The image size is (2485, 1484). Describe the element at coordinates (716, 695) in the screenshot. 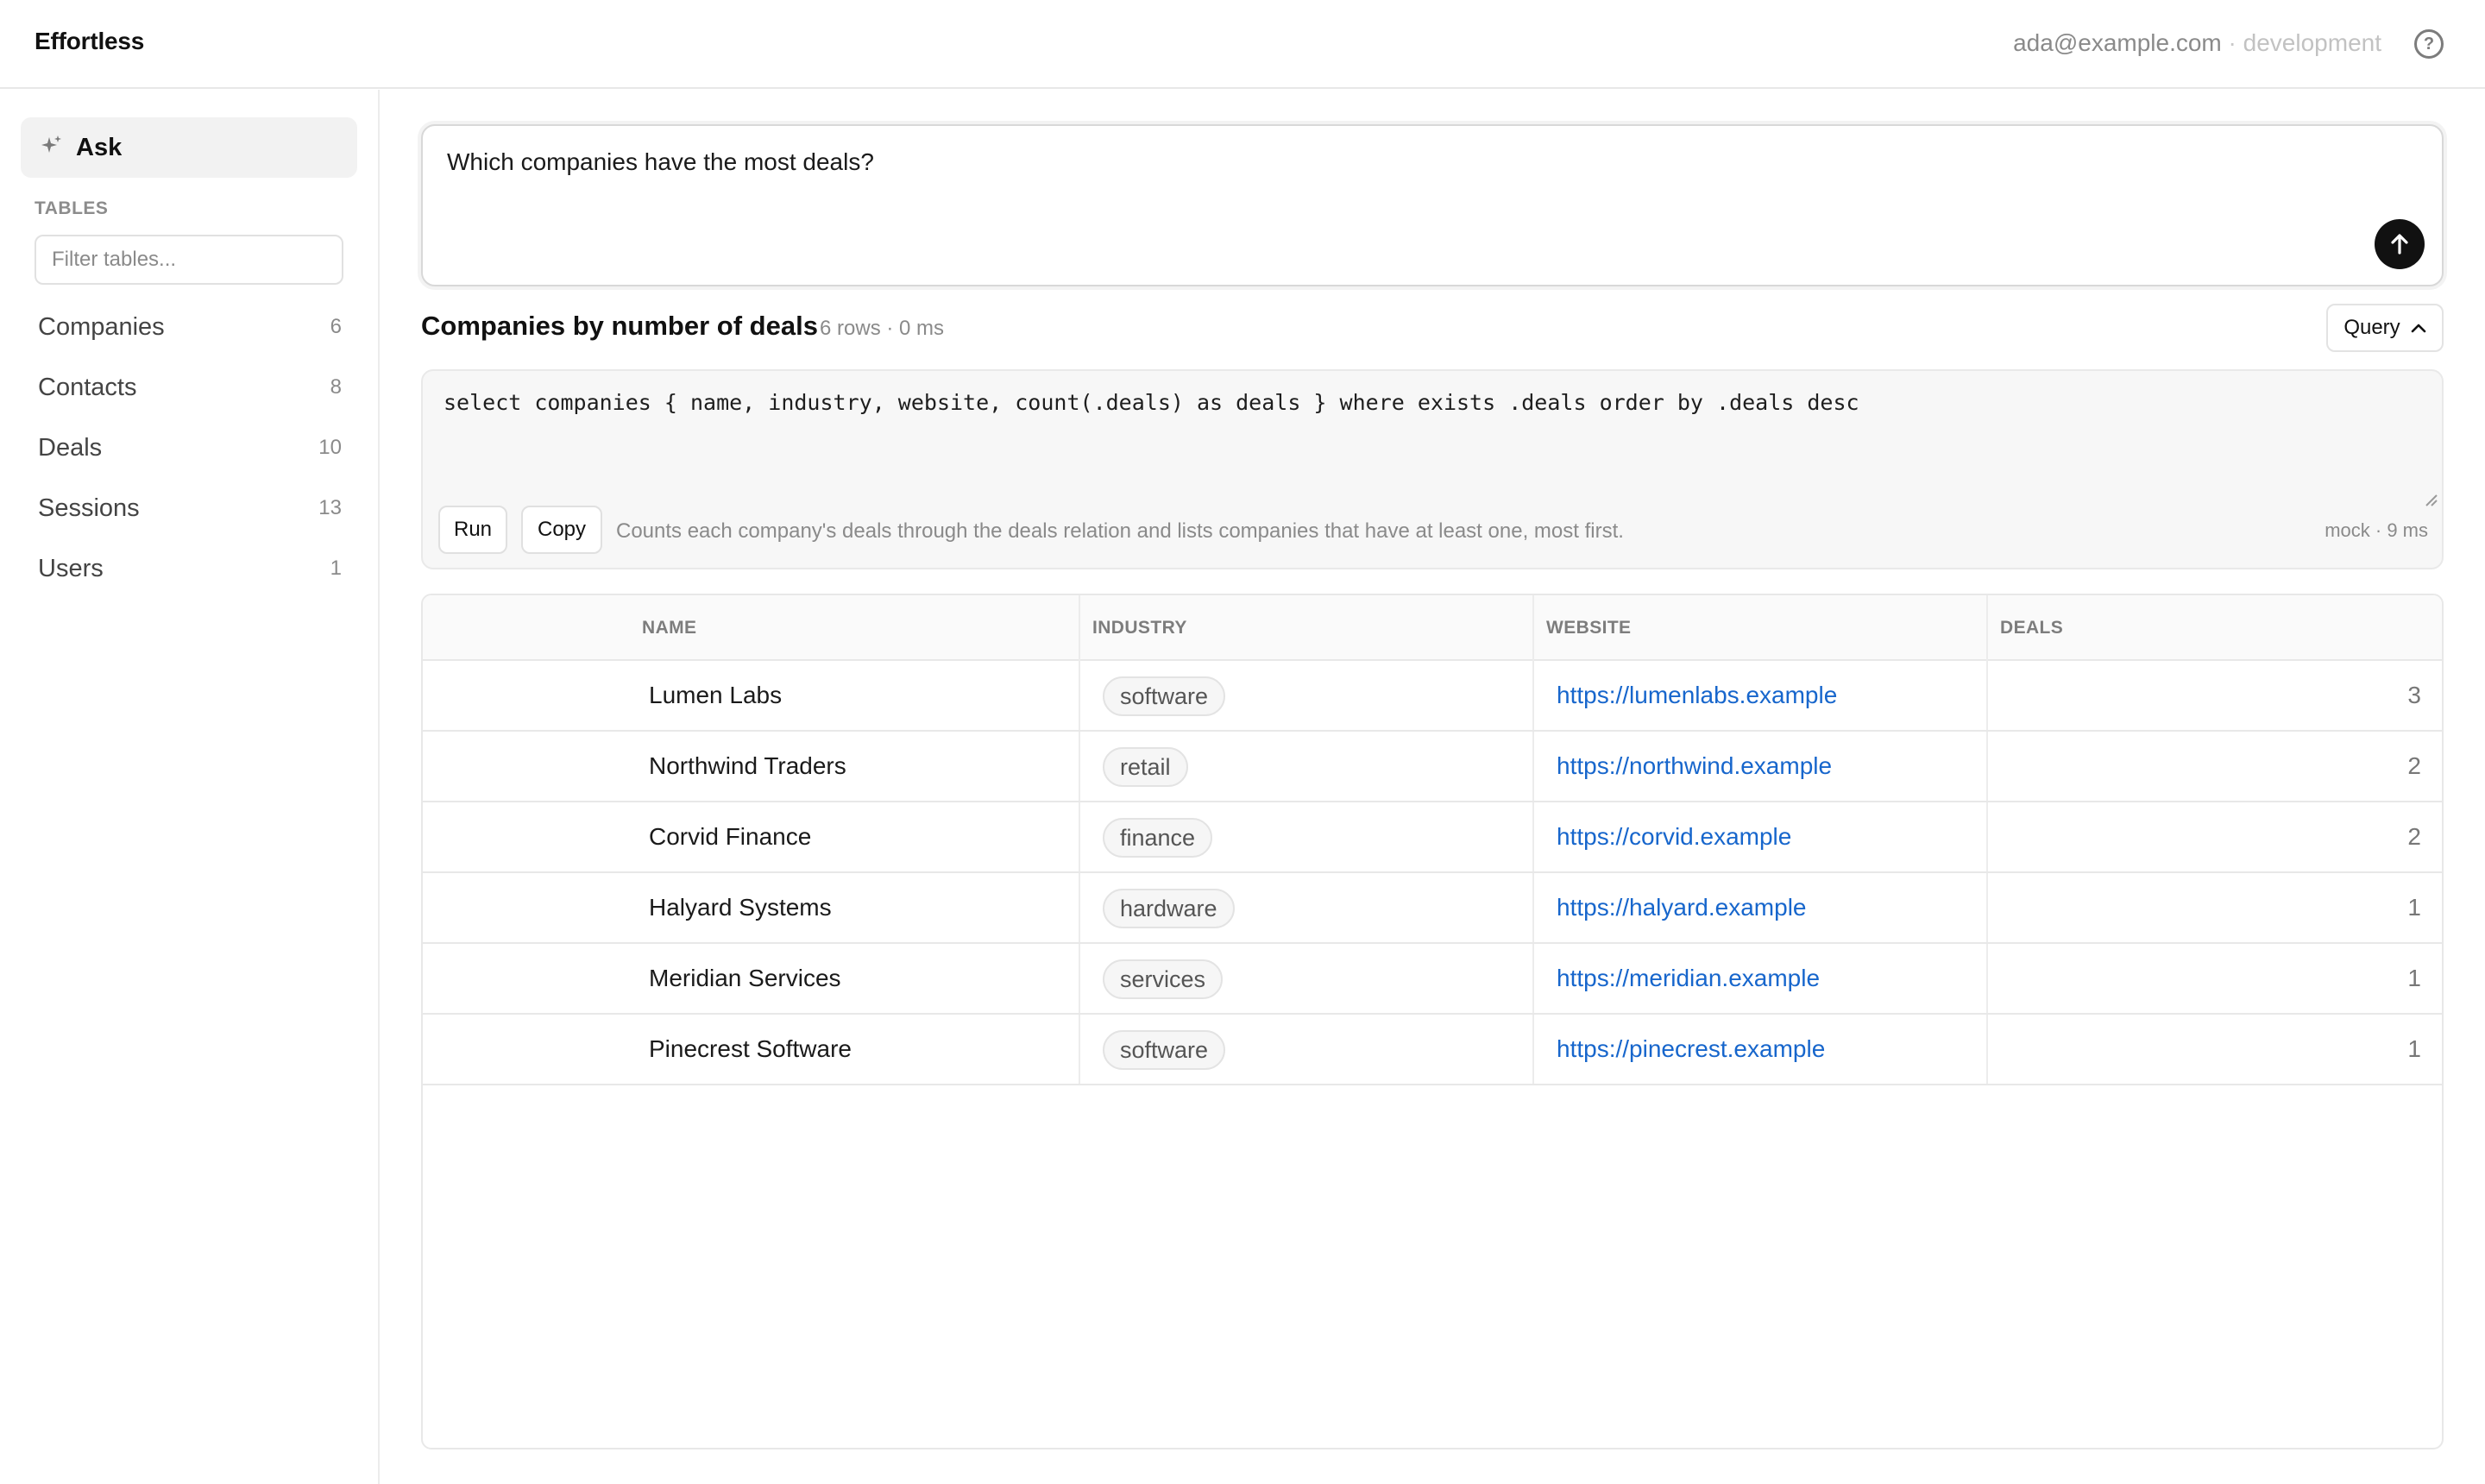

I see `cell-name: Lumen Labs` at that location.